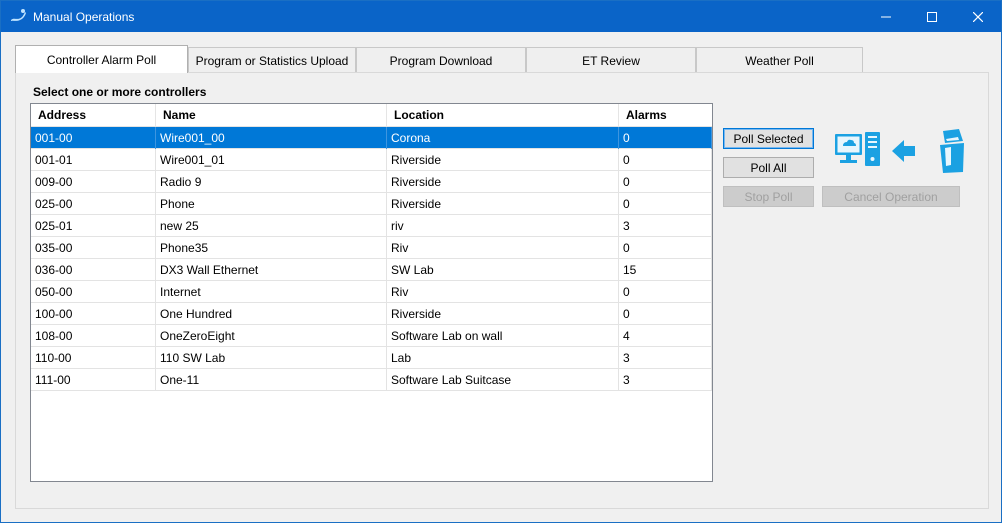 The image size is (1002, 523). I want to click on cell-location: Software Lab Suitcase, so click(503, 380).